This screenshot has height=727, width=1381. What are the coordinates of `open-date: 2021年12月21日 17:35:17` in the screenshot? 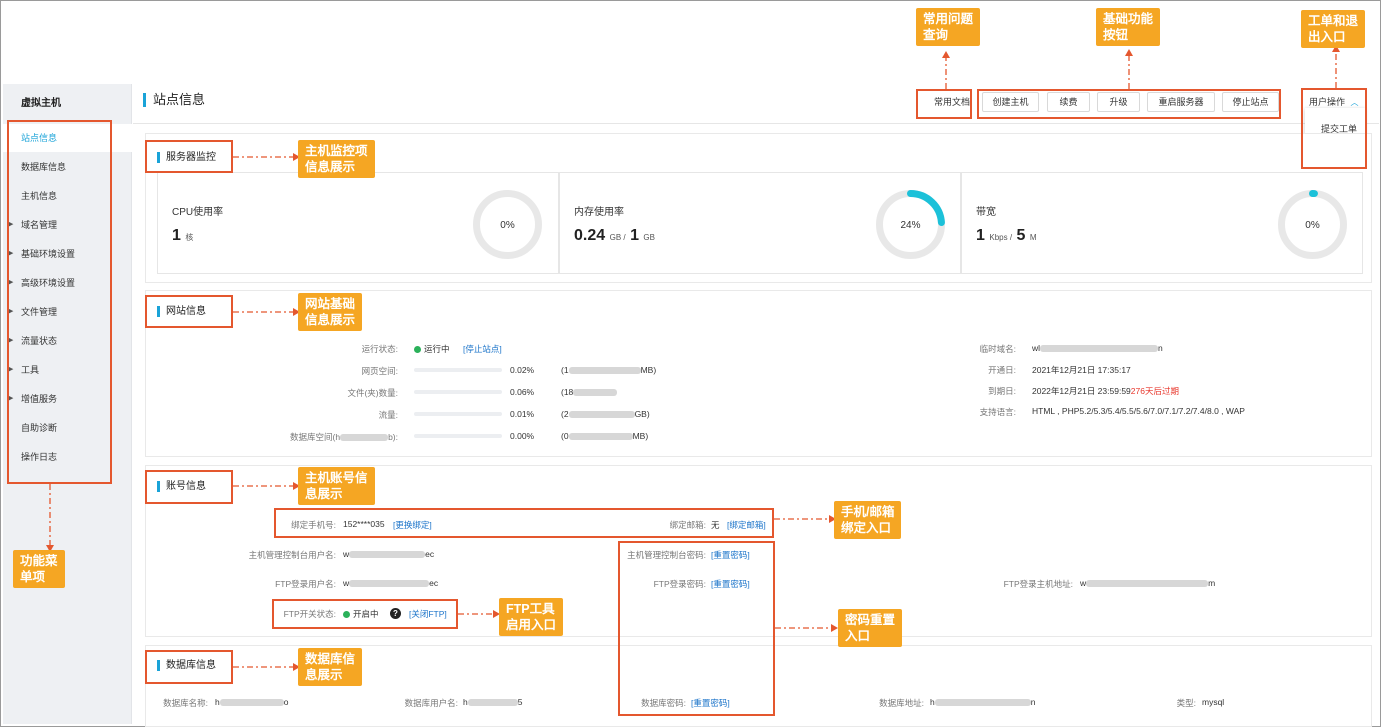 It's located at (1081, 370).